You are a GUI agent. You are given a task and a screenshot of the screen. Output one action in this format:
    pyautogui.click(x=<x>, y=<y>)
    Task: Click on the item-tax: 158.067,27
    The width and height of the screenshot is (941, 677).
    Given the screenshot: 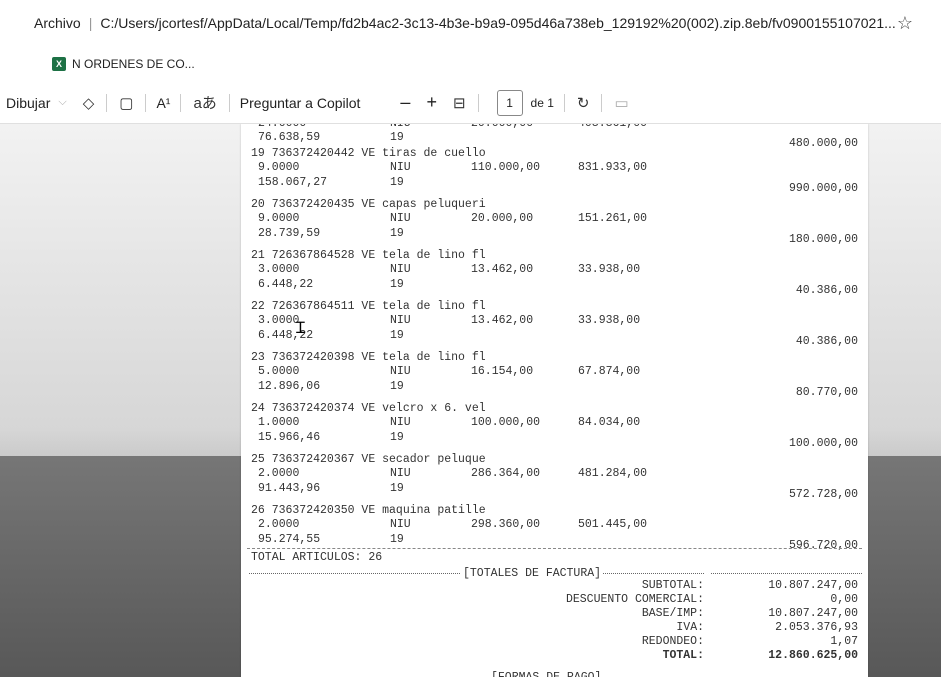 What is the action you would take?
    pyautogui.click(x=293, y=182)
    